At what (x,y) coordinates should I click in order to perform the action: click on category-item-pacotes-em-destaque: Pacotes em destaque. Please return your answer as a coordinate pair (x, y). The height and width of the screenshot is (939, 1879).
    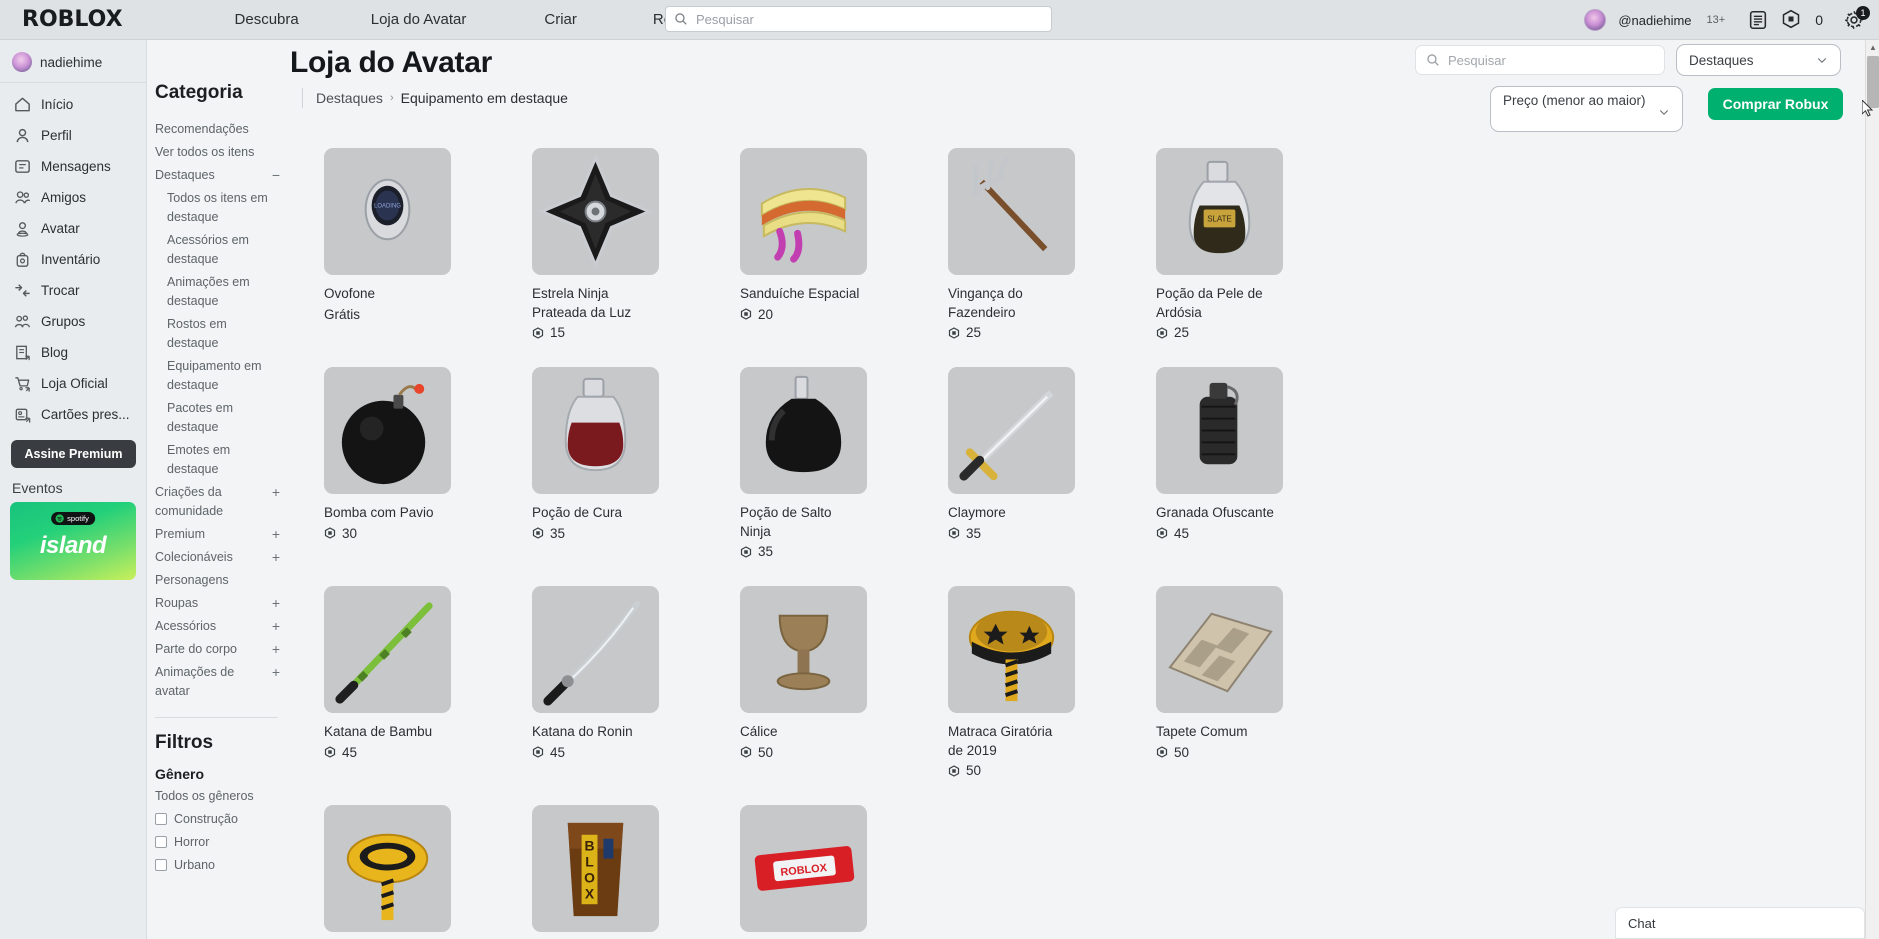
    Looking at the image, I should click on (222, 418).